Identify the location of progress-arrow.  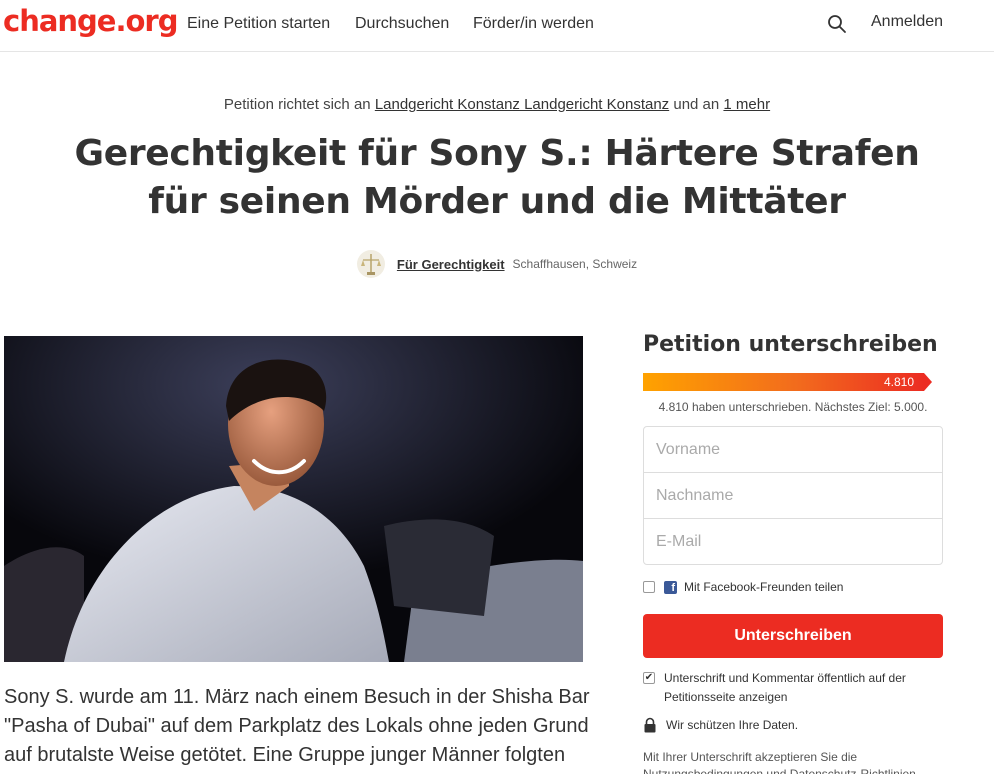
(928, 382).